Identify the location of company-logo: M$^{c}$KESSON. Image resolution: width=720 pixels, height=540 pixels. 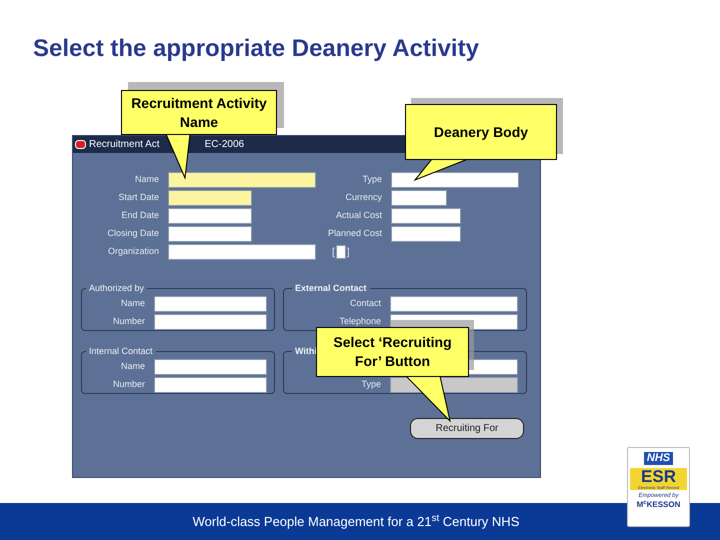
(658, 505).